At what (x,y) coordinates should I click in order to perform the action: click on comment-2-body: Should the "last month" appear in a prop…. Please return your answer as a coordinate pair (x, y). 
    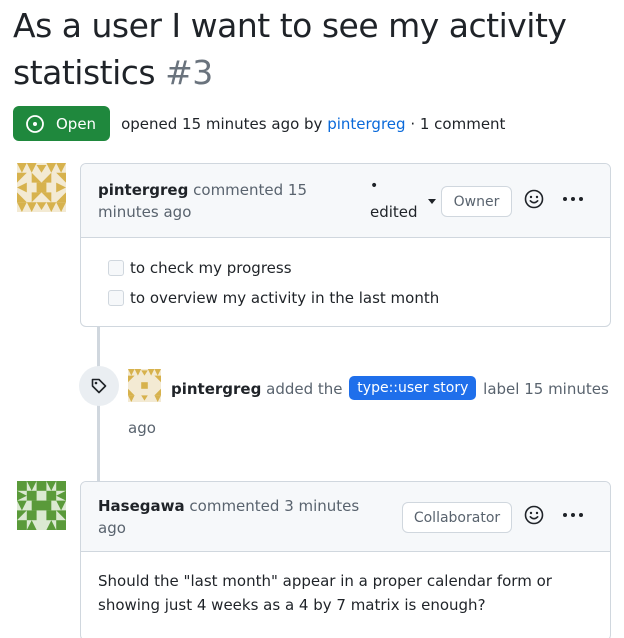
    Looking at the image, I should click on (325, 593).